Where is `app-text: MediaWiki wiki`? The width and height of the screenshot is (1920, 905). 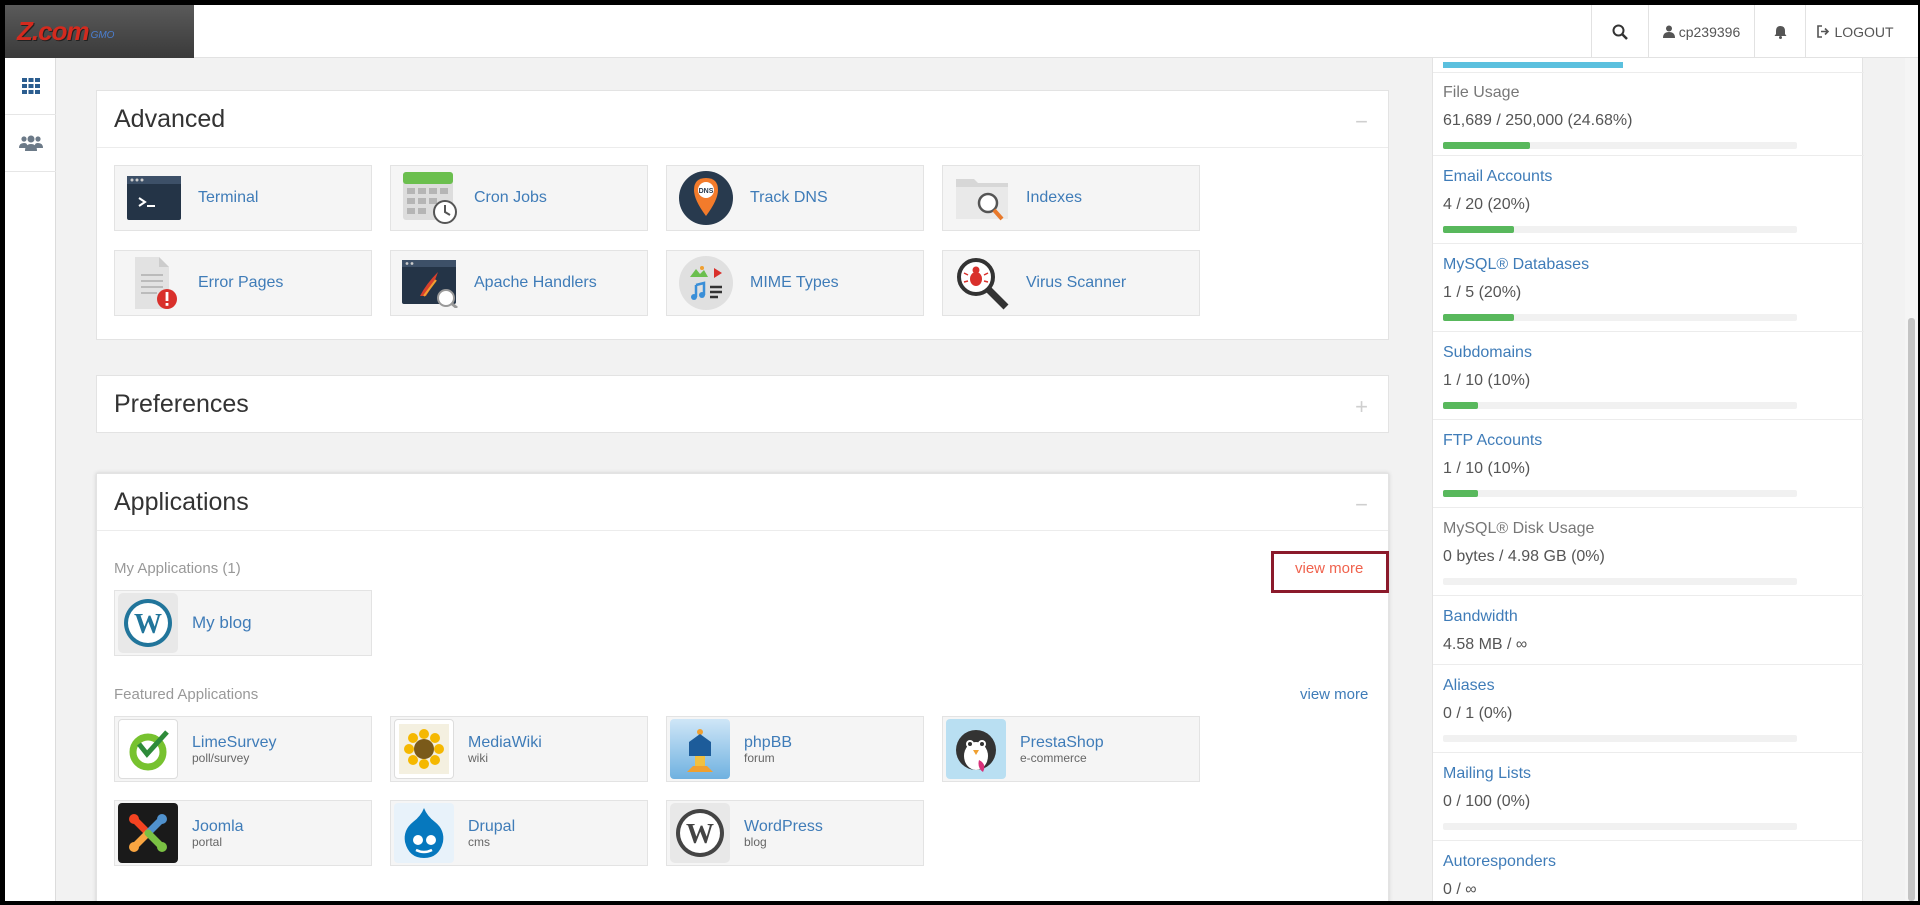
app-text: MediaWiki wiki is located at coordinates (505, 749).